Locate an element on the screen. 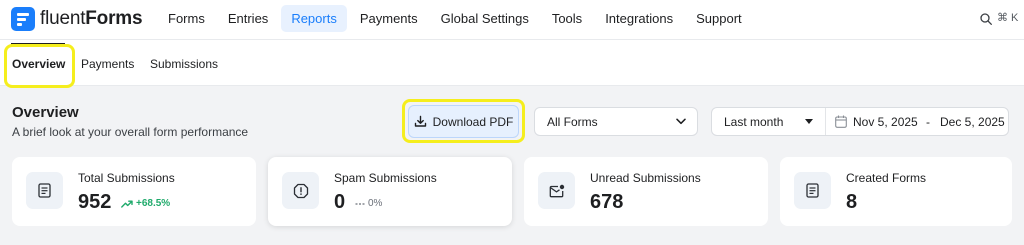  trend-value: +68.5% is located at coordinates (153, 203).